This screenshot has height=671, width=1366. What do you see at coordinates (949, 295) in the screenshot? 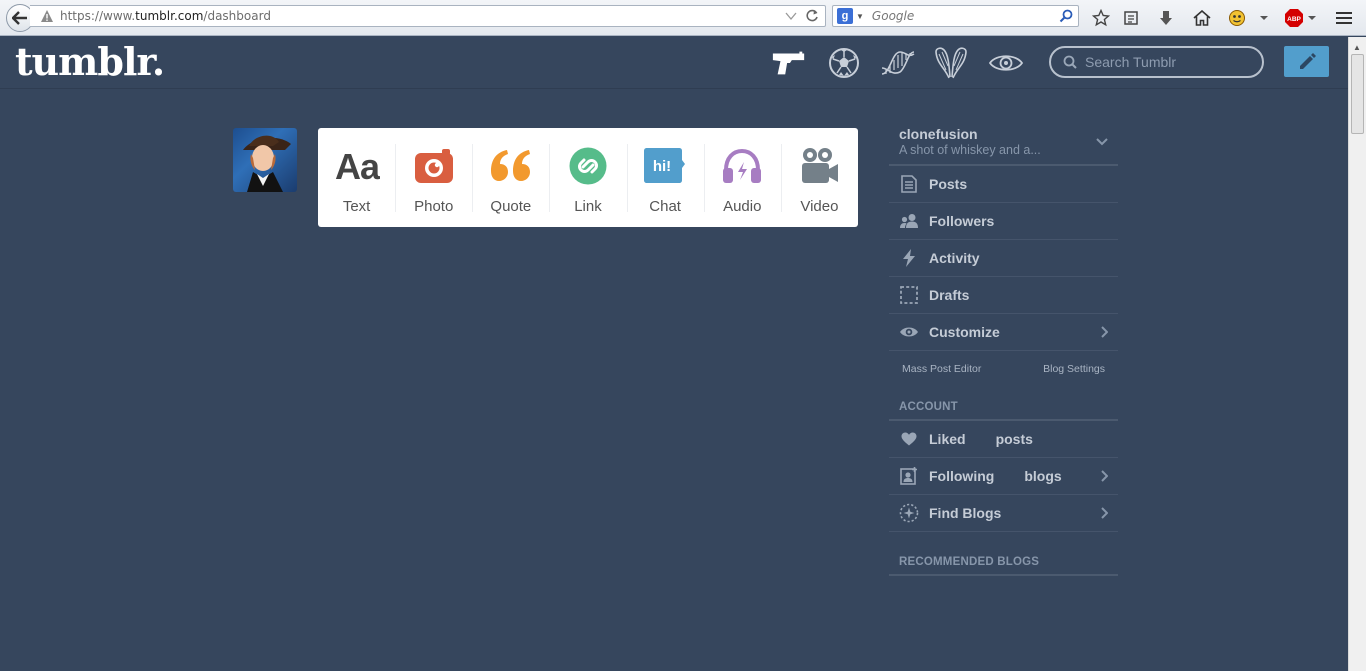
I see `sidebar-item-label: Drafts` at bounding box center [949, 295].